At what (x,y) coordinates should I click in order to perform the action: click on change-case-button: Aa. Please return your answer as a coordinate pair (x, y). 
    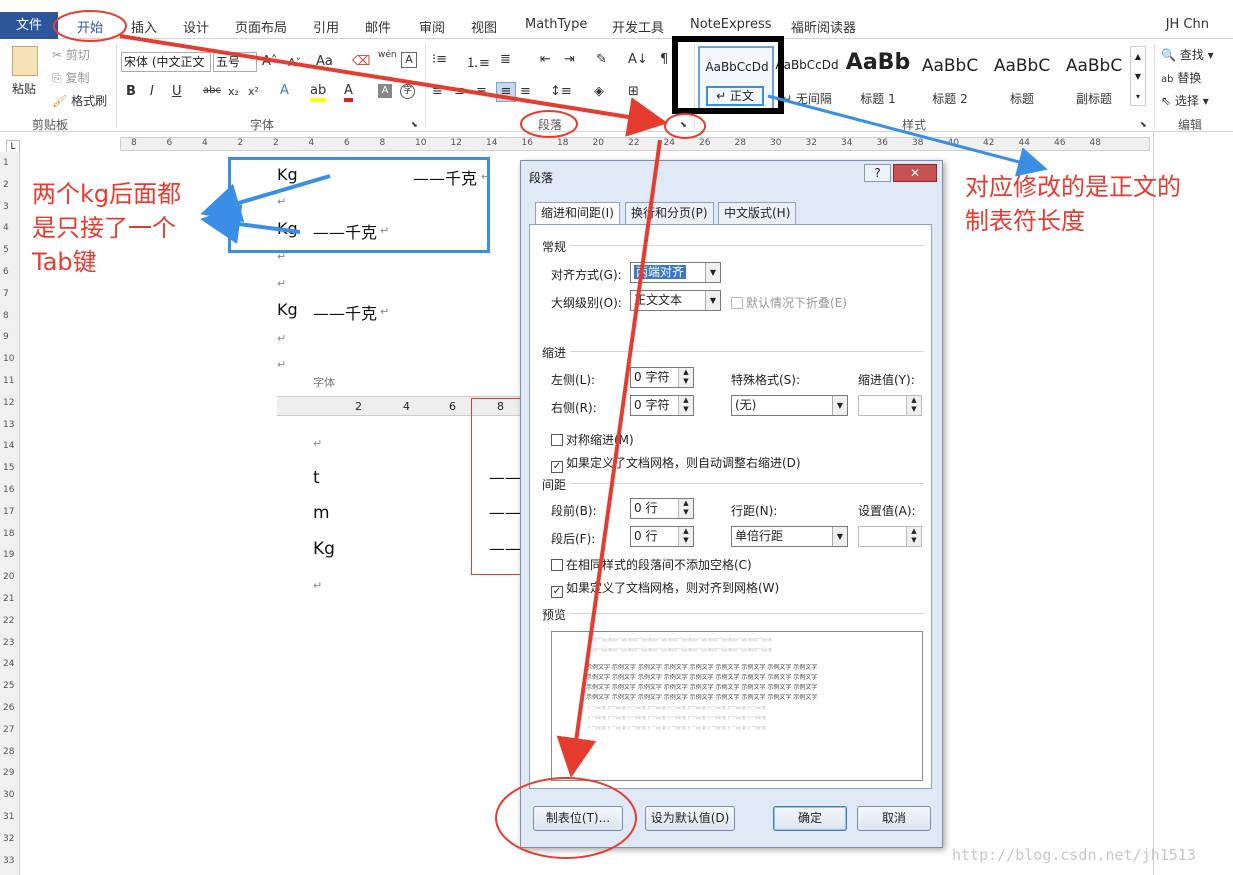
    Looking at the image, I should click on (324, 61).